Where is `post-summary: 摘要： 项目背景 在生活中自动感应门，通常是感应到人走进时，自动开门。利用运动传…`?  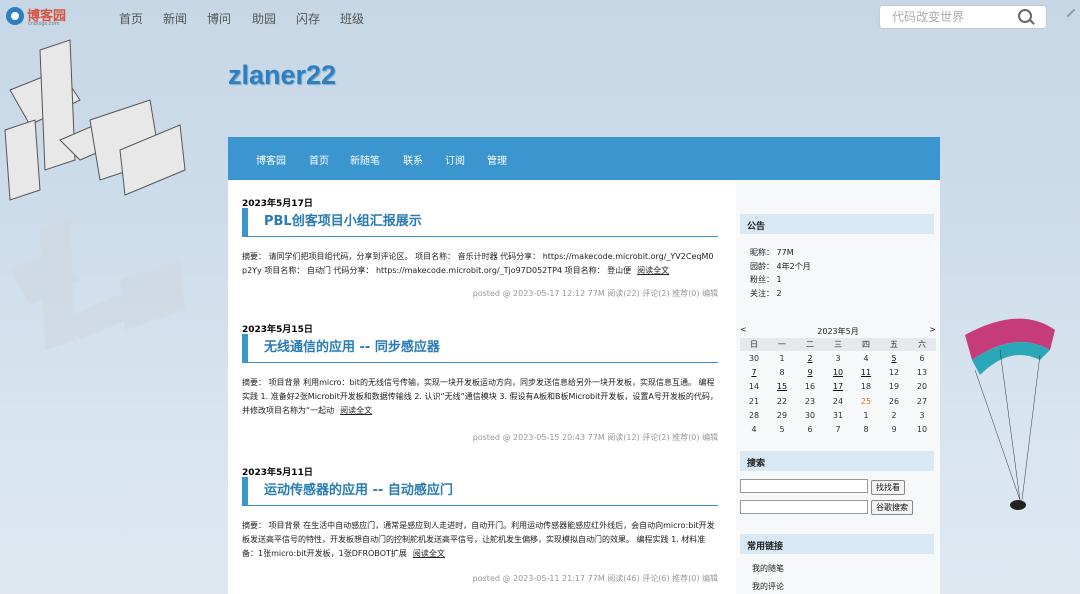
post-summary: 摘要： 项目背景 在生活中自动感应门，通常是感应到人走进时，自动开门。利用运动传… is located at coordinates (480, 540).